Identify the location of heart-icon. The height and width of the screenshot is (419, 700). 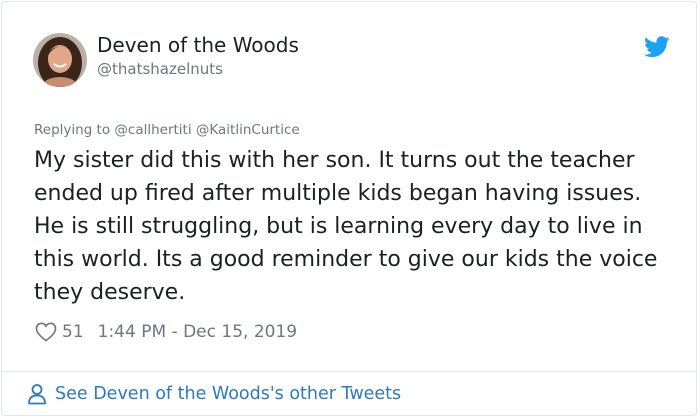
(46, 332).